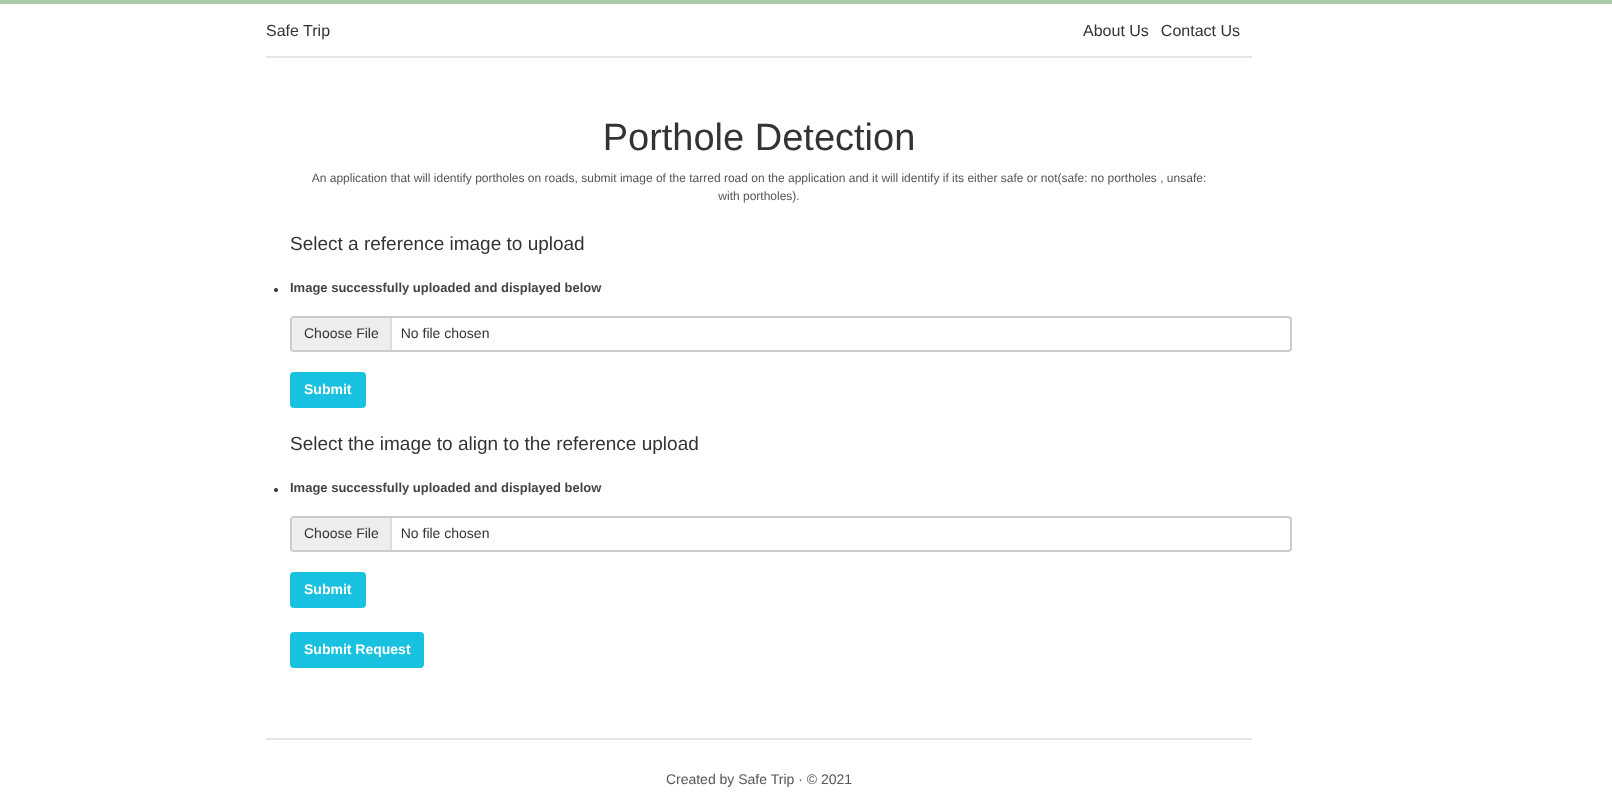  Describe the element at coordinates (495, 446) in the screenshot. I see `section-heading: Select the image to align to the reference upload` at that location.